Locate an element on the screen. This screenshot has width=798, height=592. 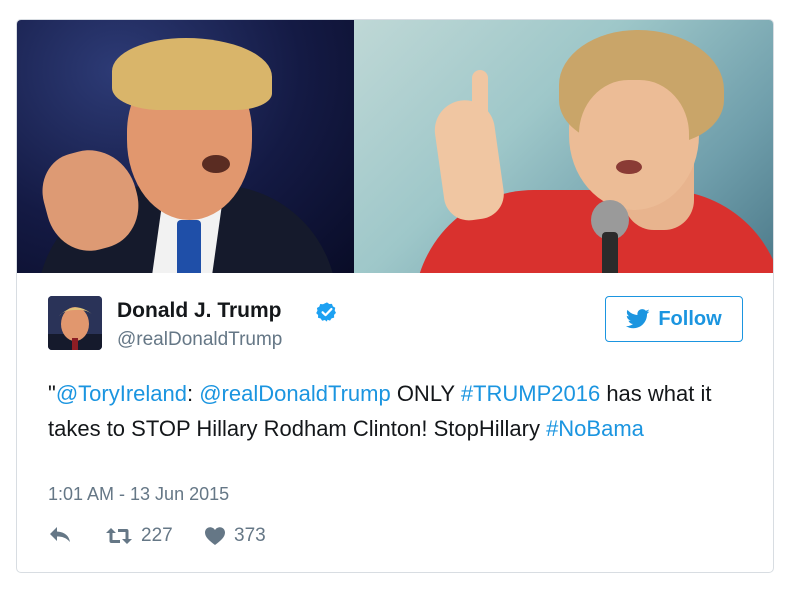
tweet-text-1: ONLY is located at coordinates (425, 393).